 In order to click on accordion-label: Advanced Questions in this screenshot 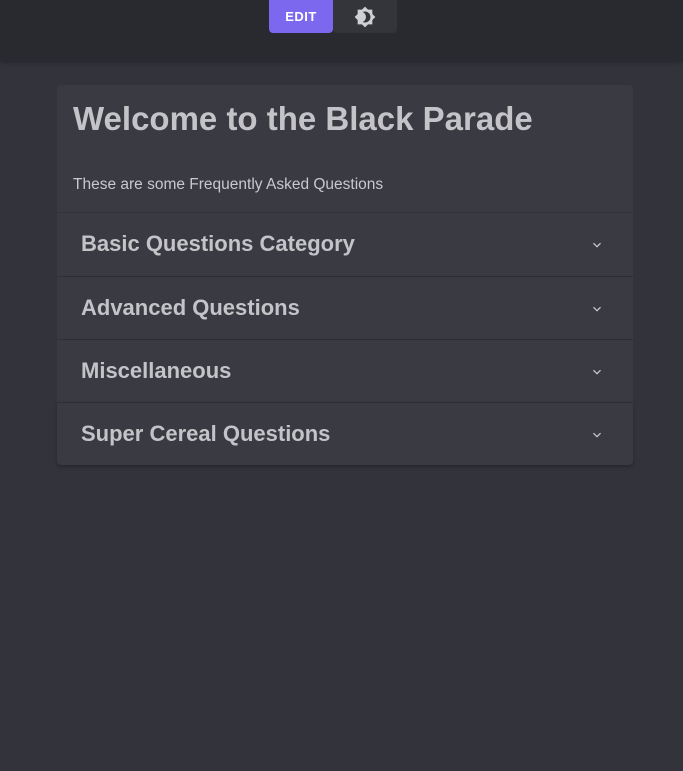, I will do `click(190, 307)`.